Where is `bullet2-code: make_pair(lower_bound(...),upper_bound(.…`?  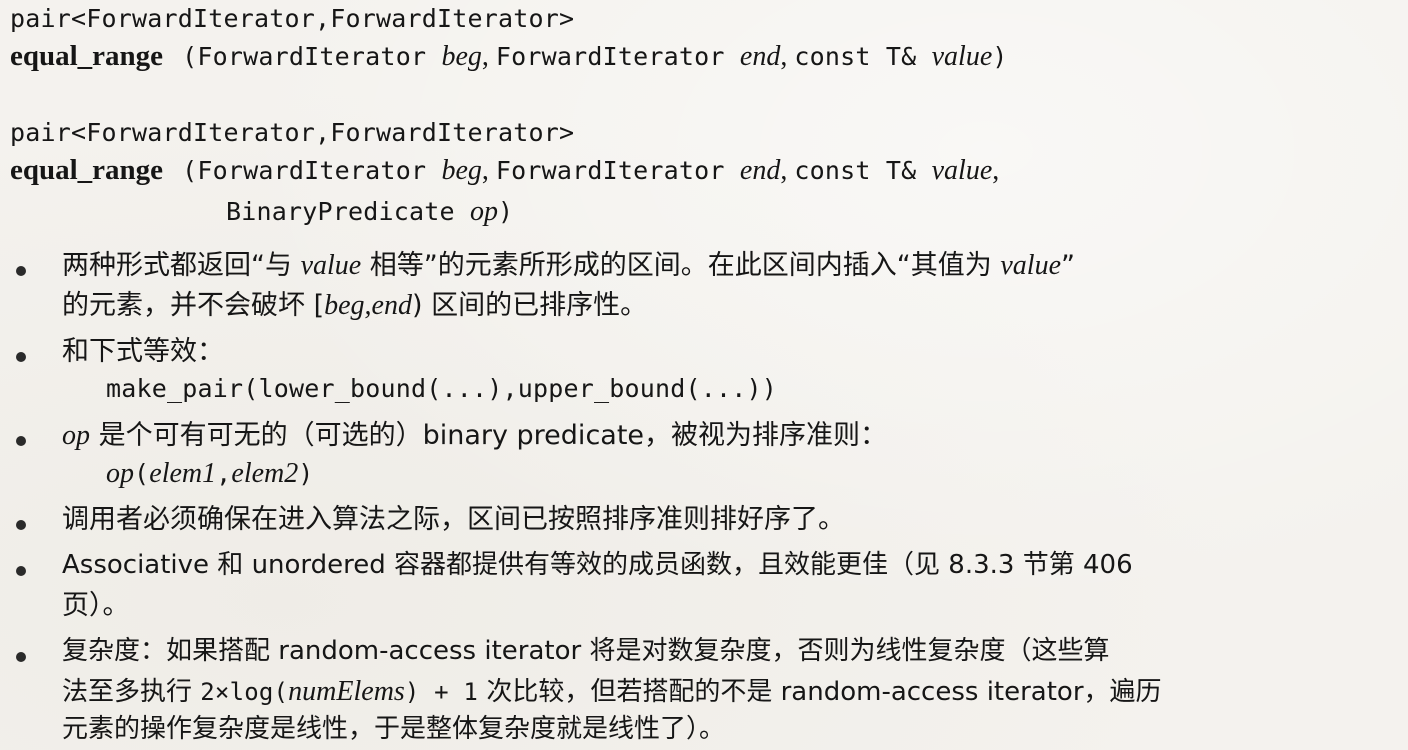 bullet2-code: make_pair(lower_bound(...),upper_bound(.… is located at coordinates (442, 388).